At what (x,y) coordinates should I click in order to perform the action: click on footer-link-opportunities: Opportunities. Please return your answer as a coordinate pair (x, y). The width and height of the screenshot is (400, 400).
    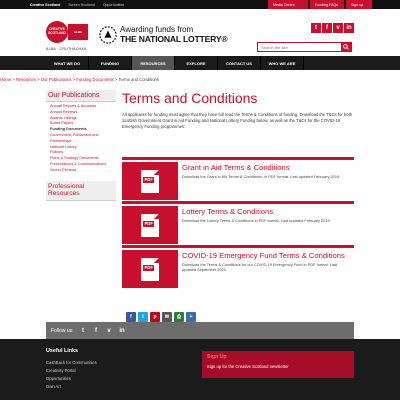
    Looking at the image, I should click on (58, 378).